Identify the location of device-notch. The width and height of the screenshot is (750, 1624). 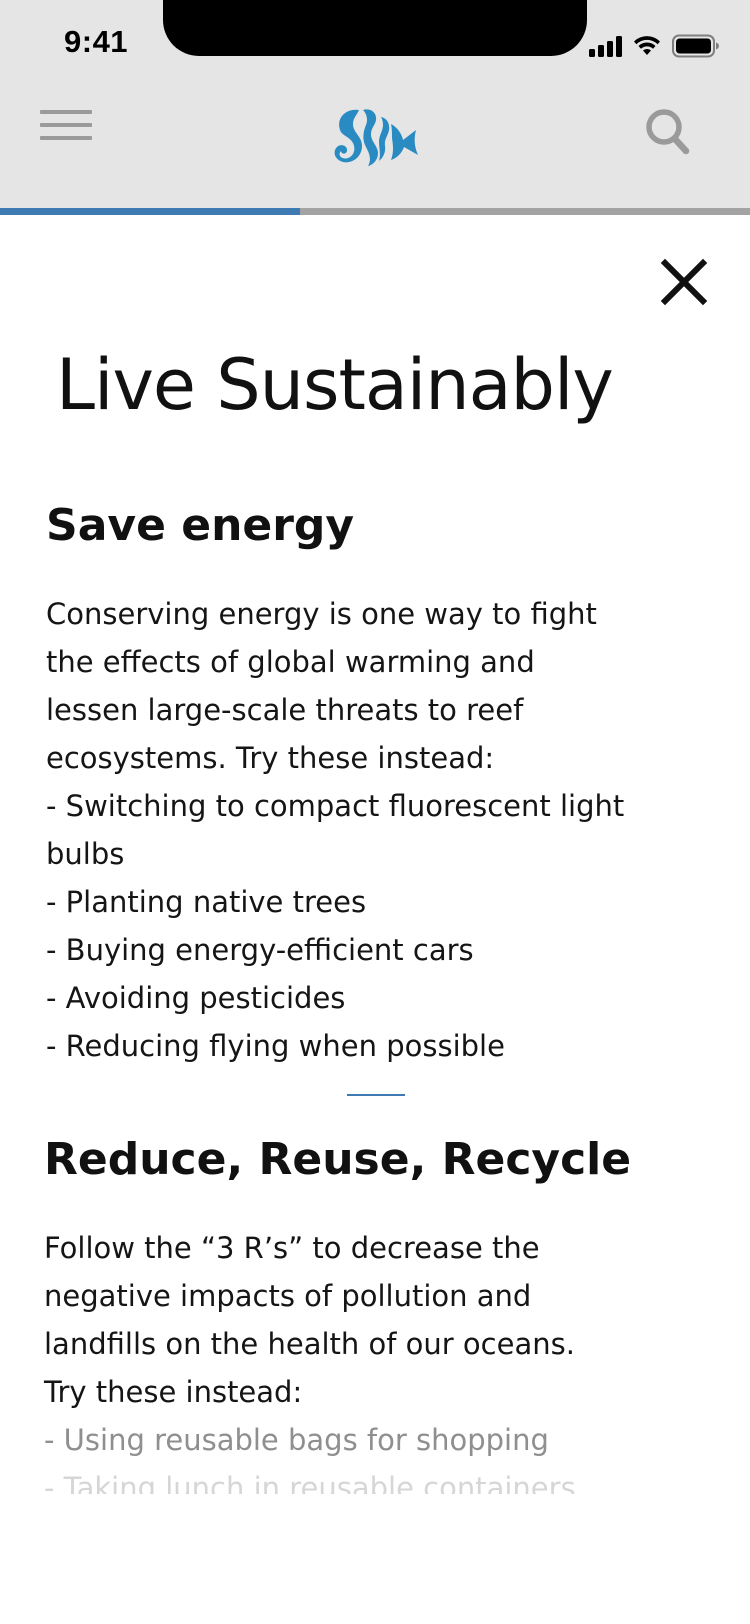
(375, 28).